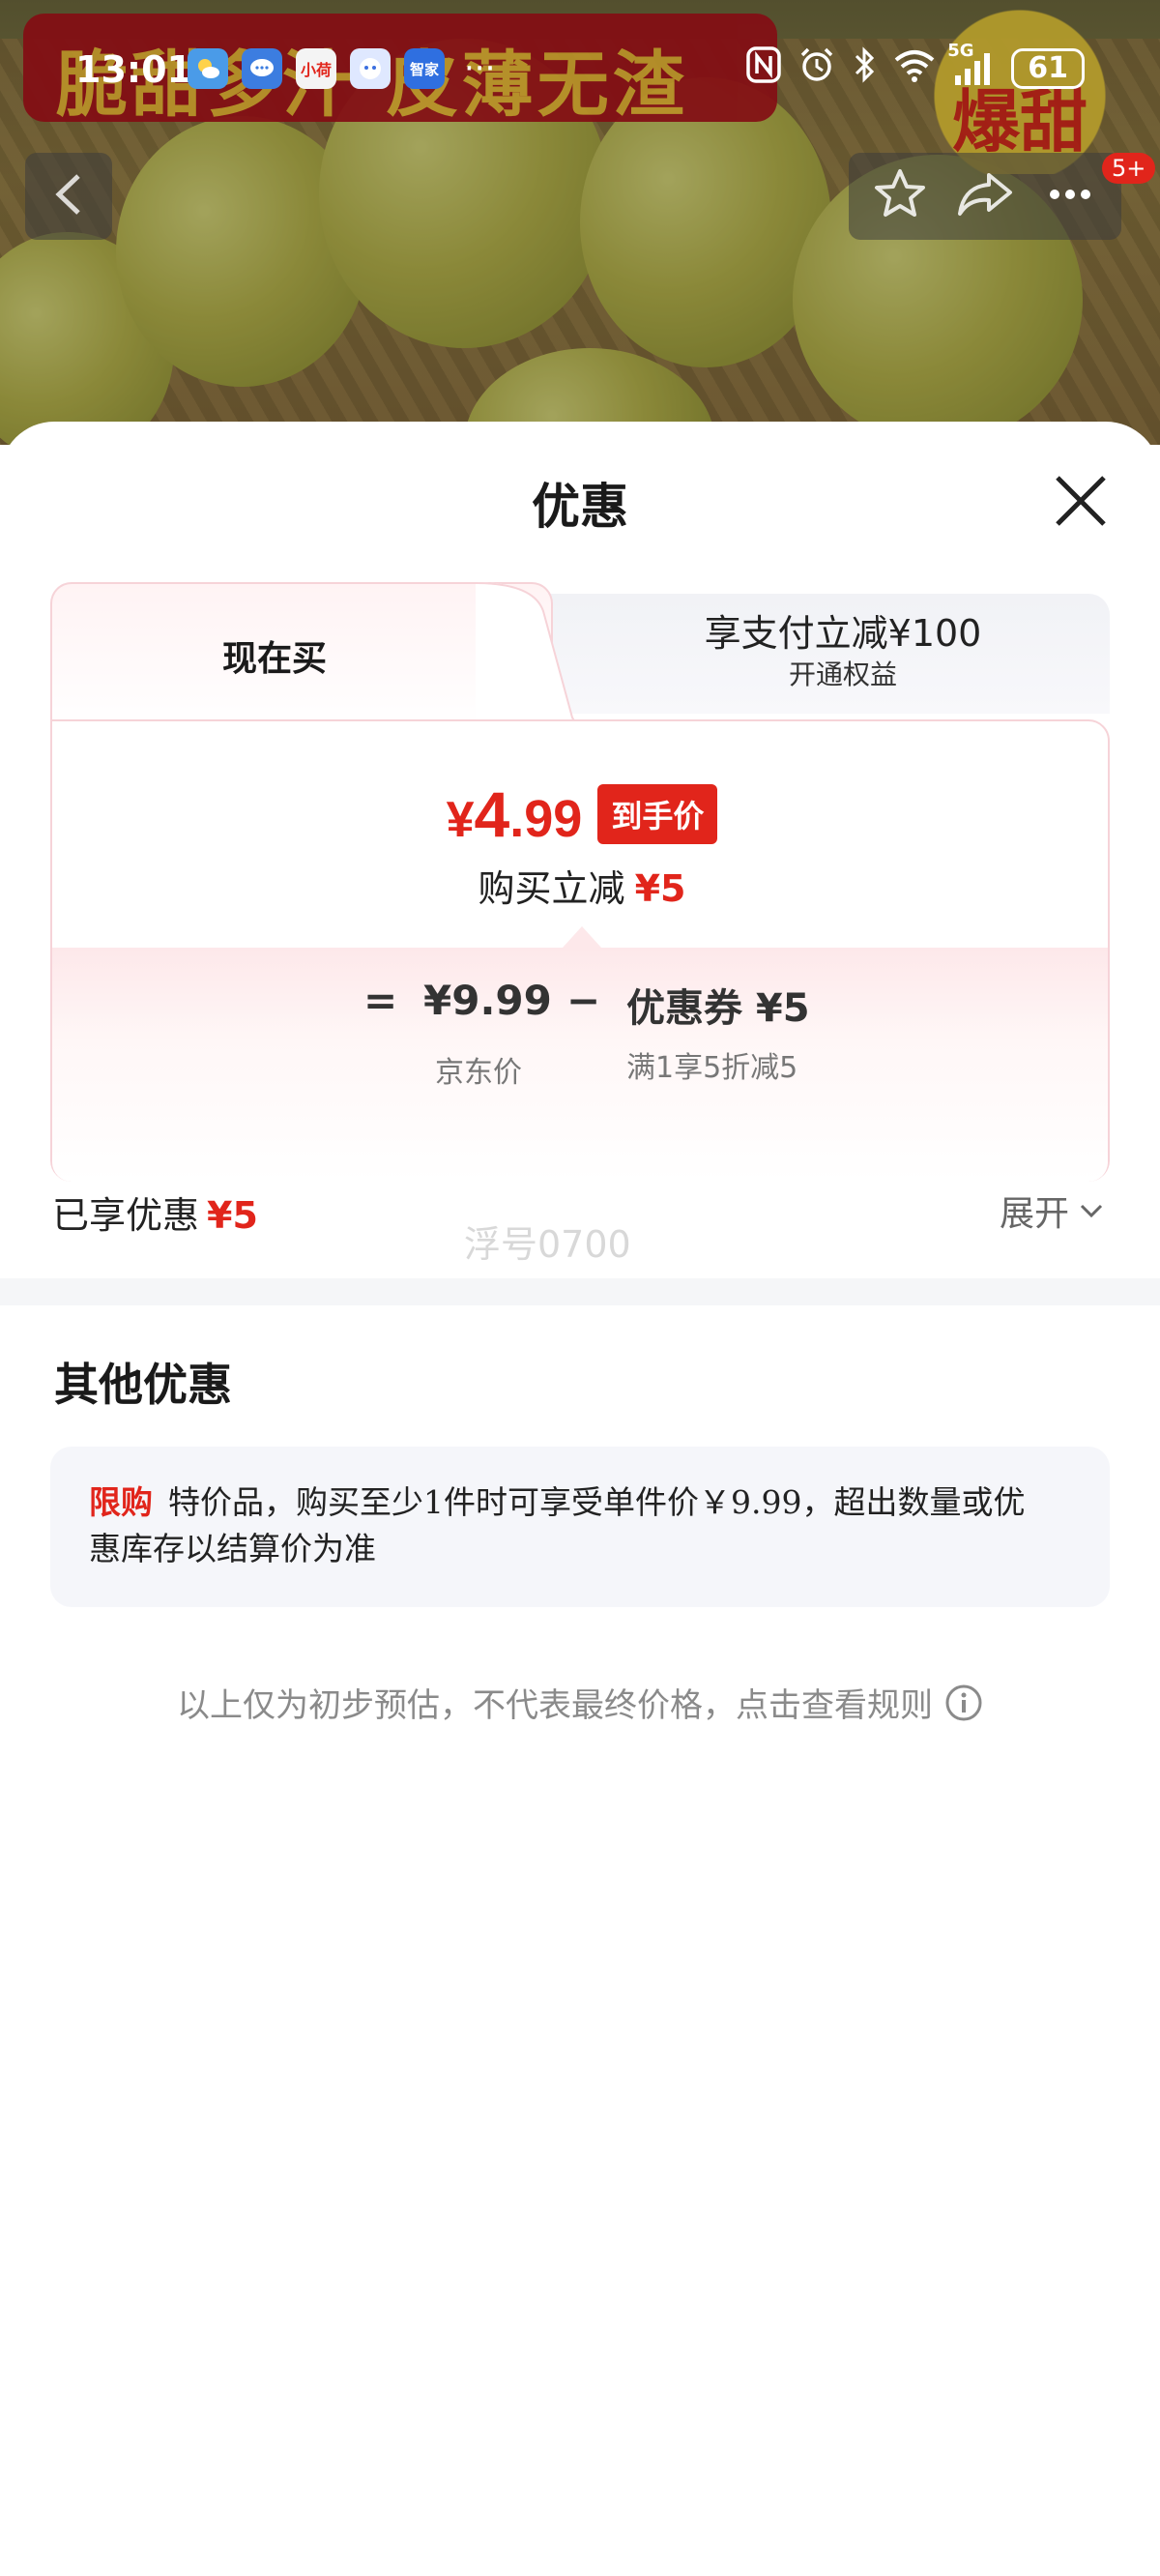 Image resolution: width=1160 pixels, height=2576 pixels. What do you see at coordinates (121, 1502) in the screenshot?
I see `limit-tag: 限购` at bounding box center [121, 1502].